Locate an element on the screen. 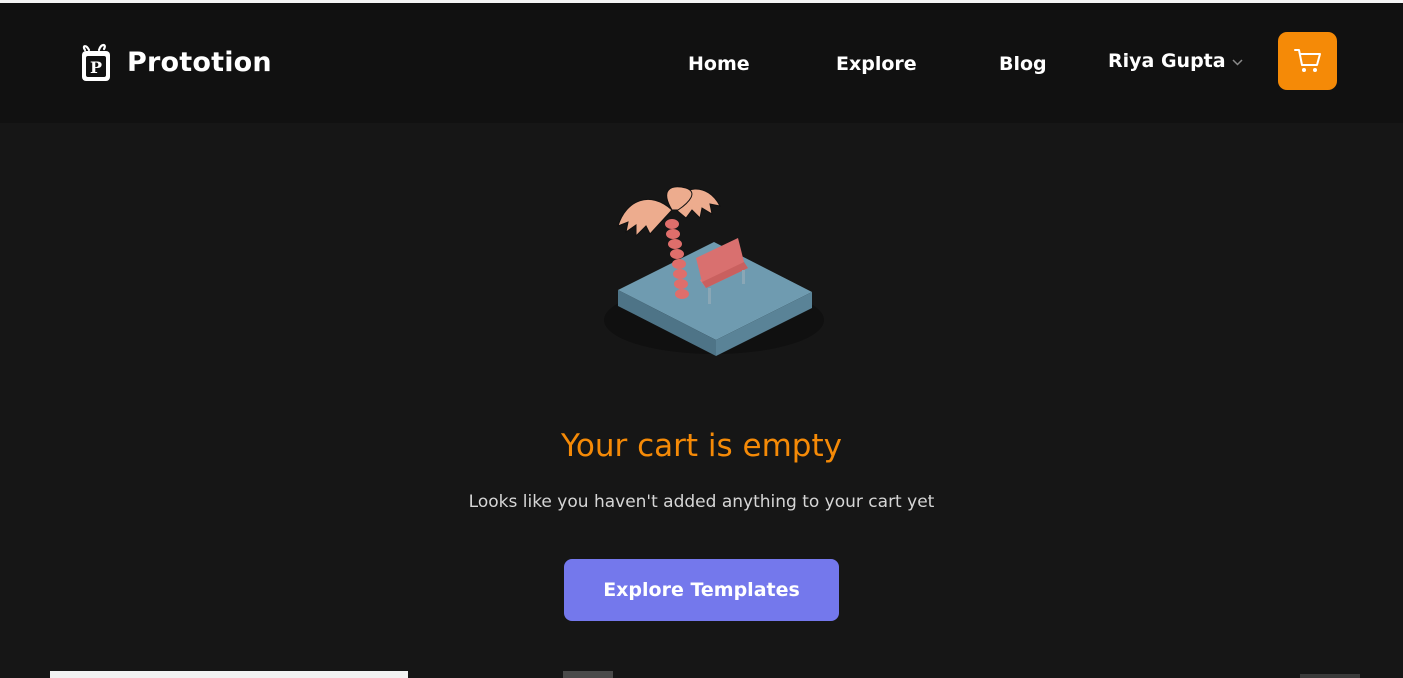  nav-blog: Blog is located at coordinates (1023, 64).